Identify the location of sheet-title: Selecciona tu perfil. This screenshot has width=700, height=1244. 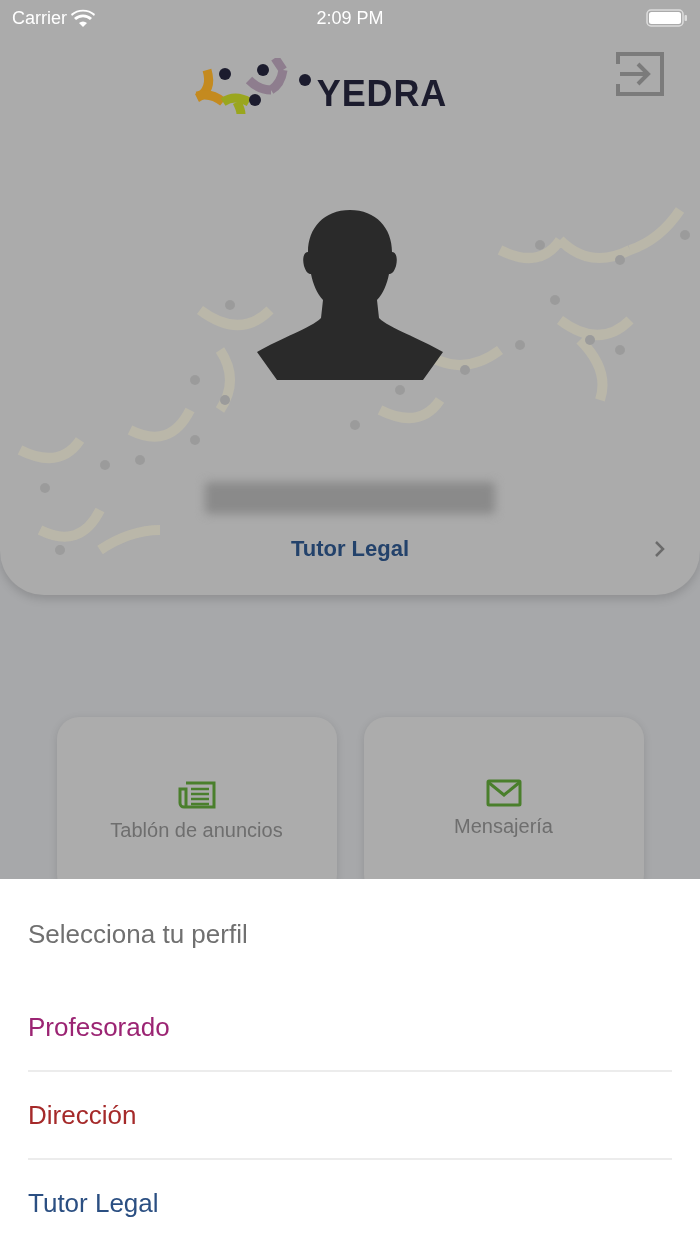
(138, 934).